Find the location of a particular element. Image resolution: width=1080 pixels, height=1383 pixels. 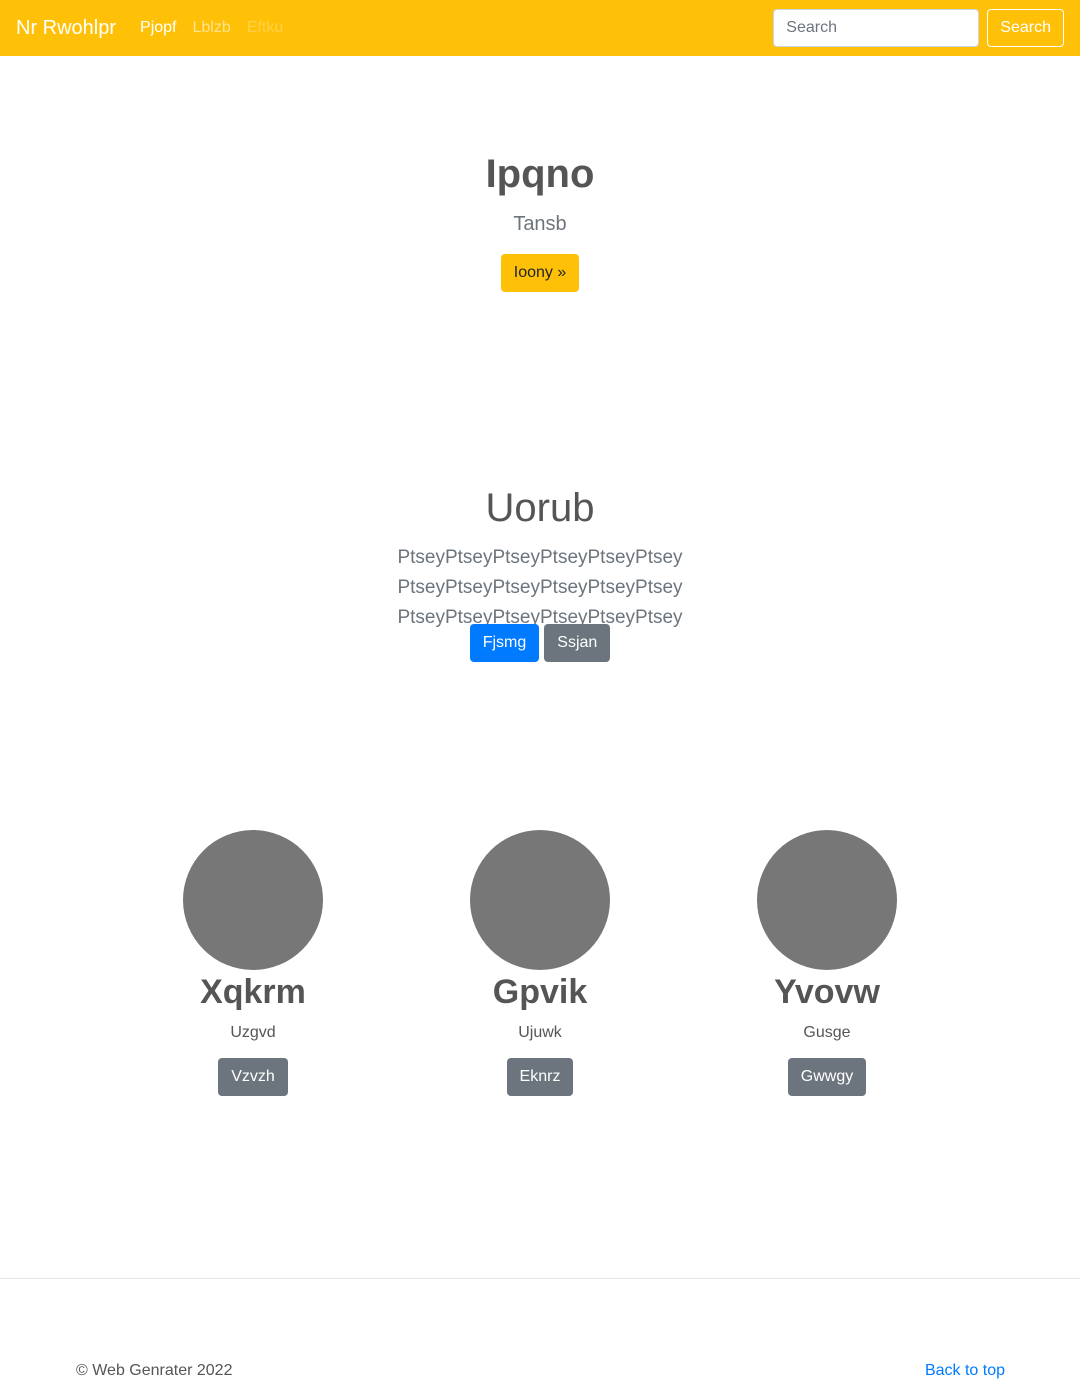

navbar: Nr Rwohlpr Pjopf Lblzb Eftku Search is located at coordinates (540, 28).